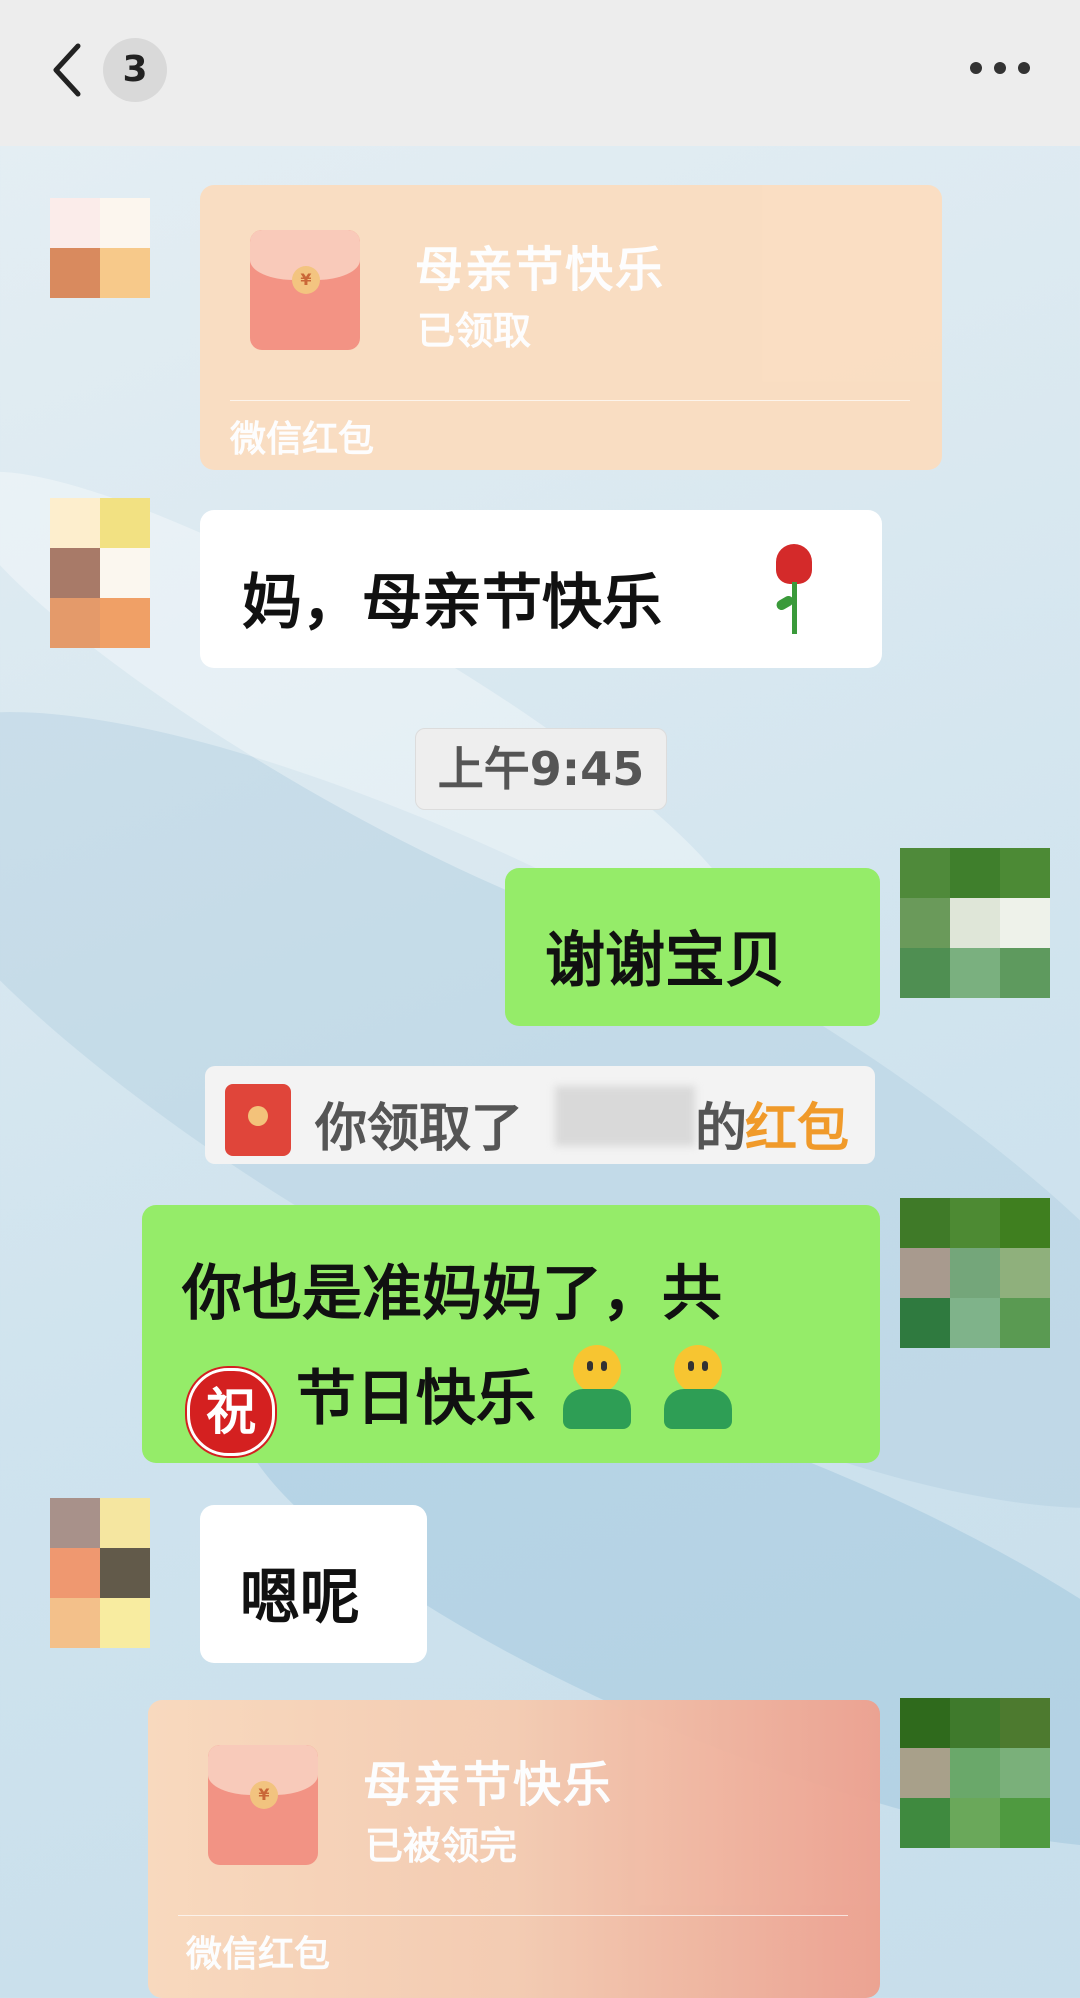 The image size is (1080, 1998). I want to click on system-message-text: 的, so click(721, 1129).